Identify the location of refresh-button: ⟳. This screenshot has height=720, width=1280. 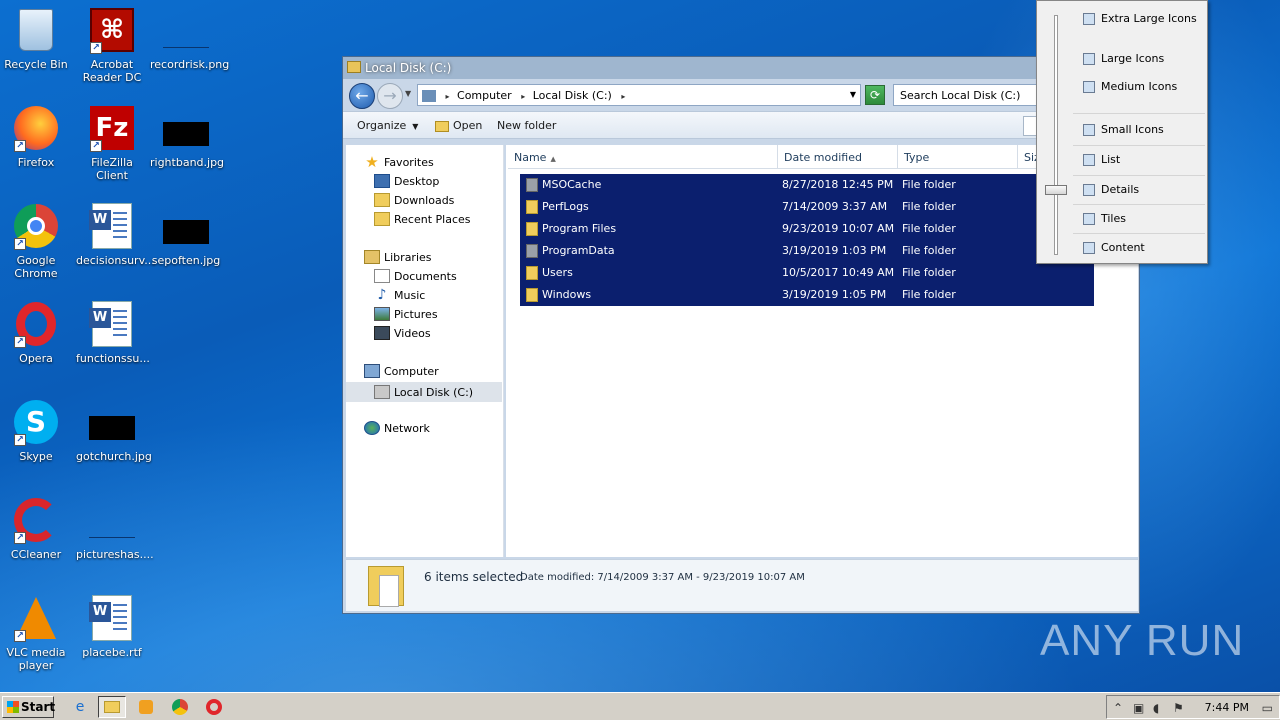
(875, 95).